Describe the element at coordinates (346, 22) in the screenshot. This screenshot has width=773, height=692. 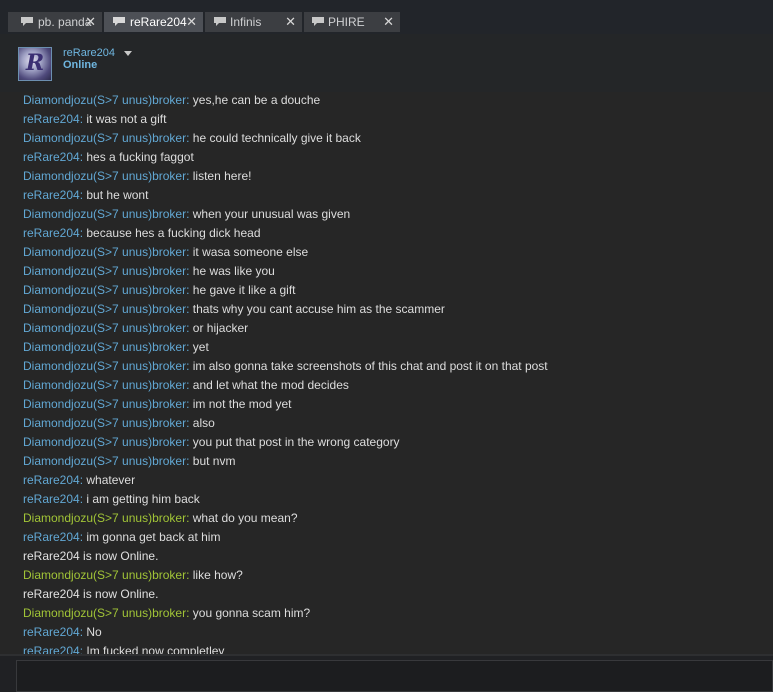
I see `tab-label: PHIRE` at that location.